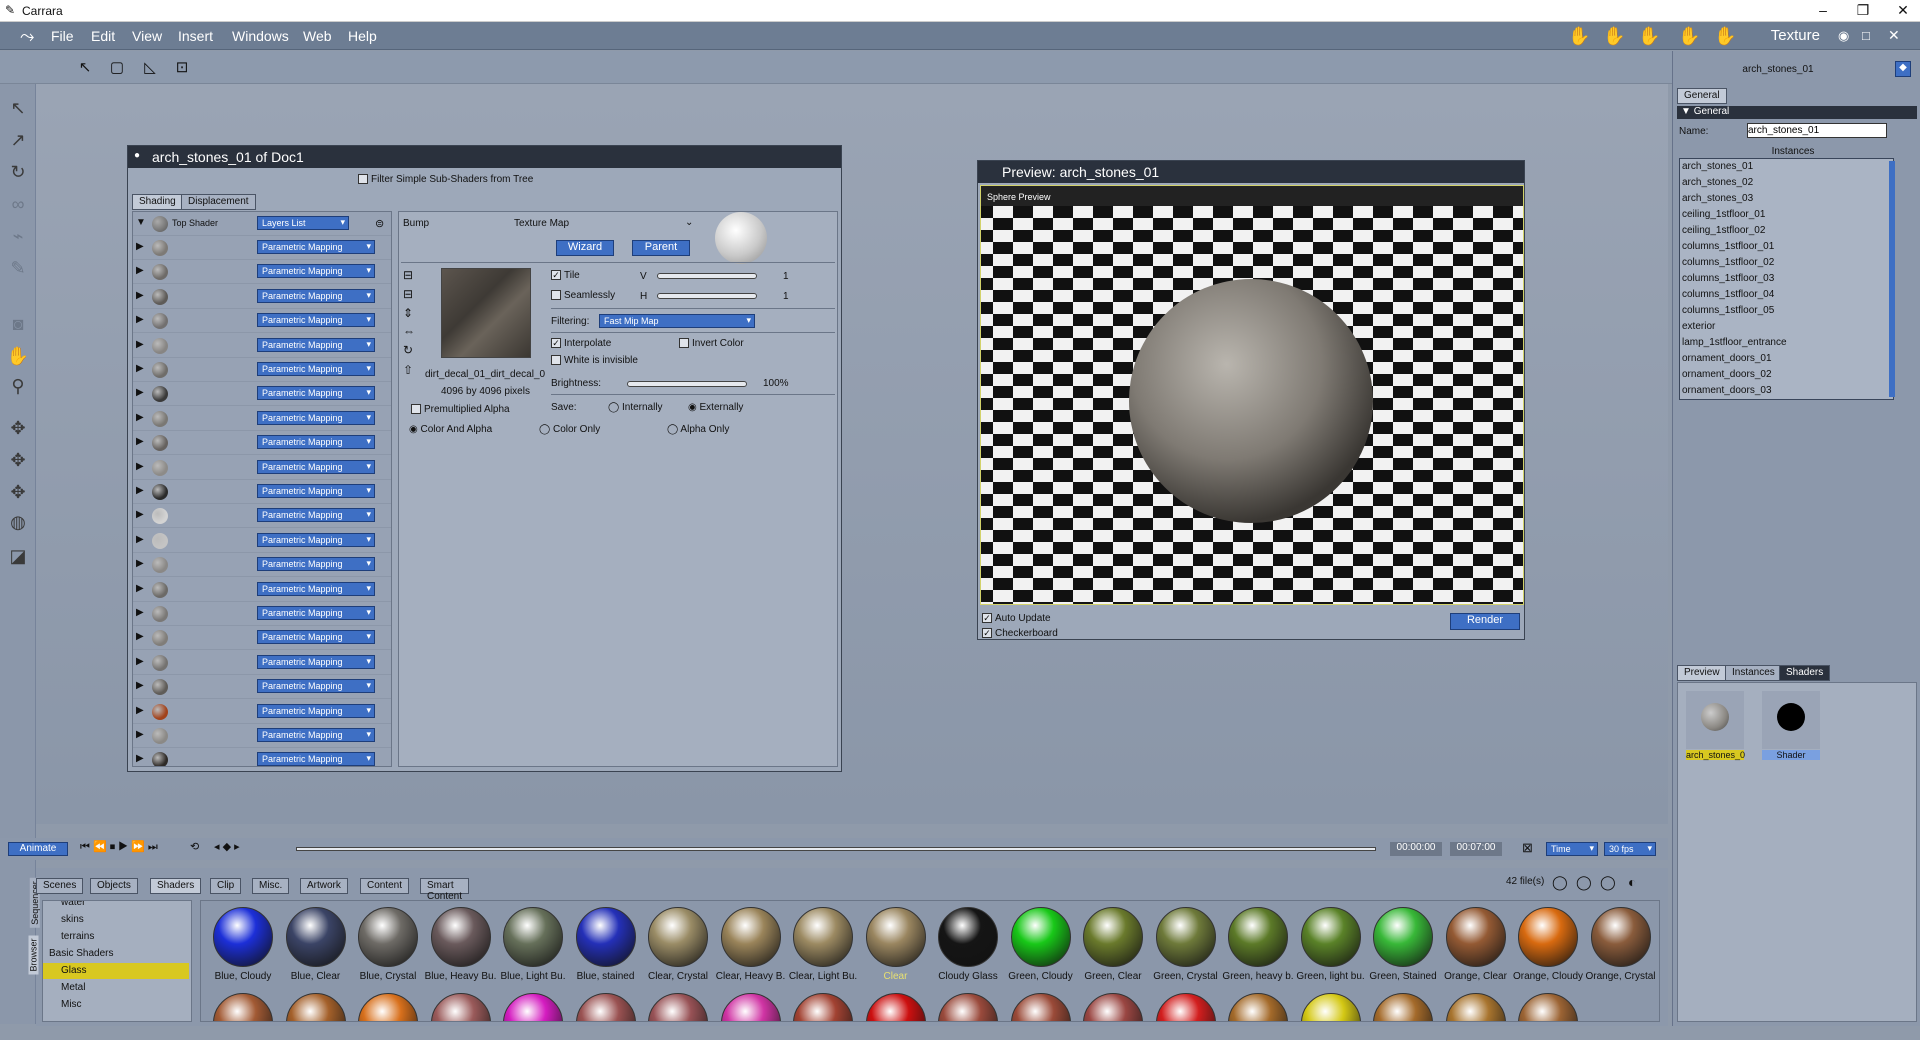  I want to click on open-file-icon: ⊟, so click(408, 275).